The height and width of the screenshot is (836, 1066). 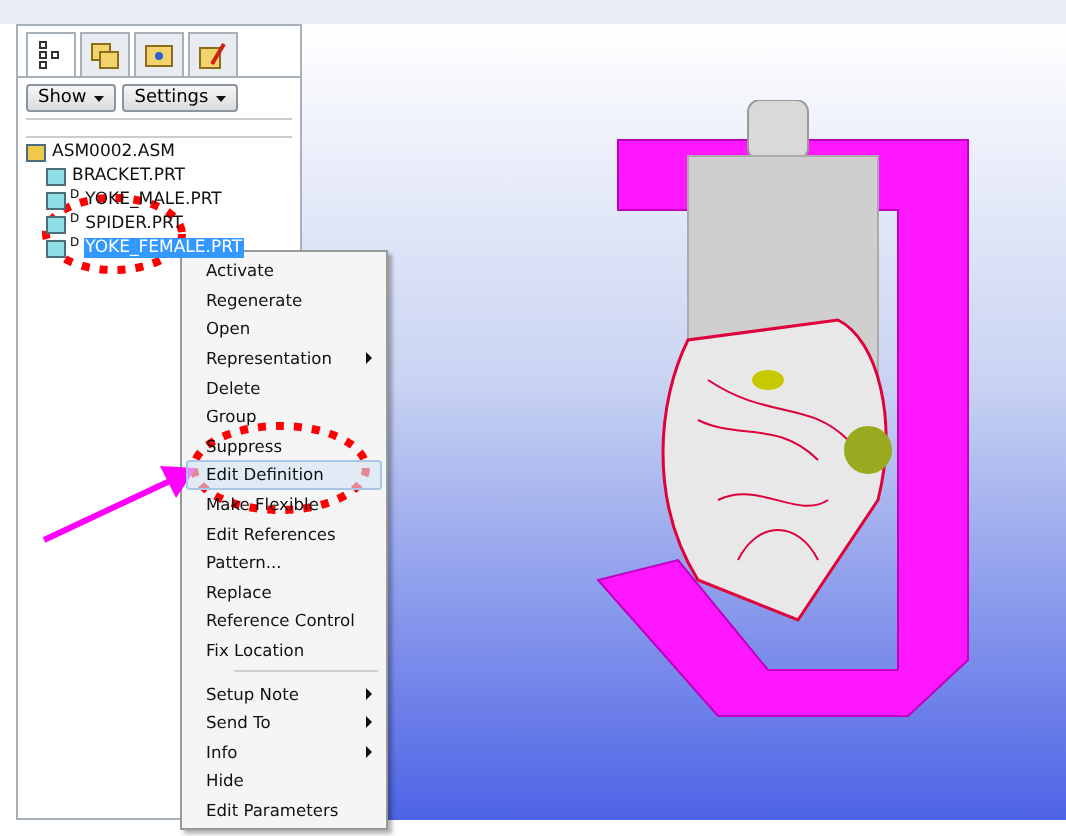 I want to click on assembly-icon, so click(x=36, y=152).